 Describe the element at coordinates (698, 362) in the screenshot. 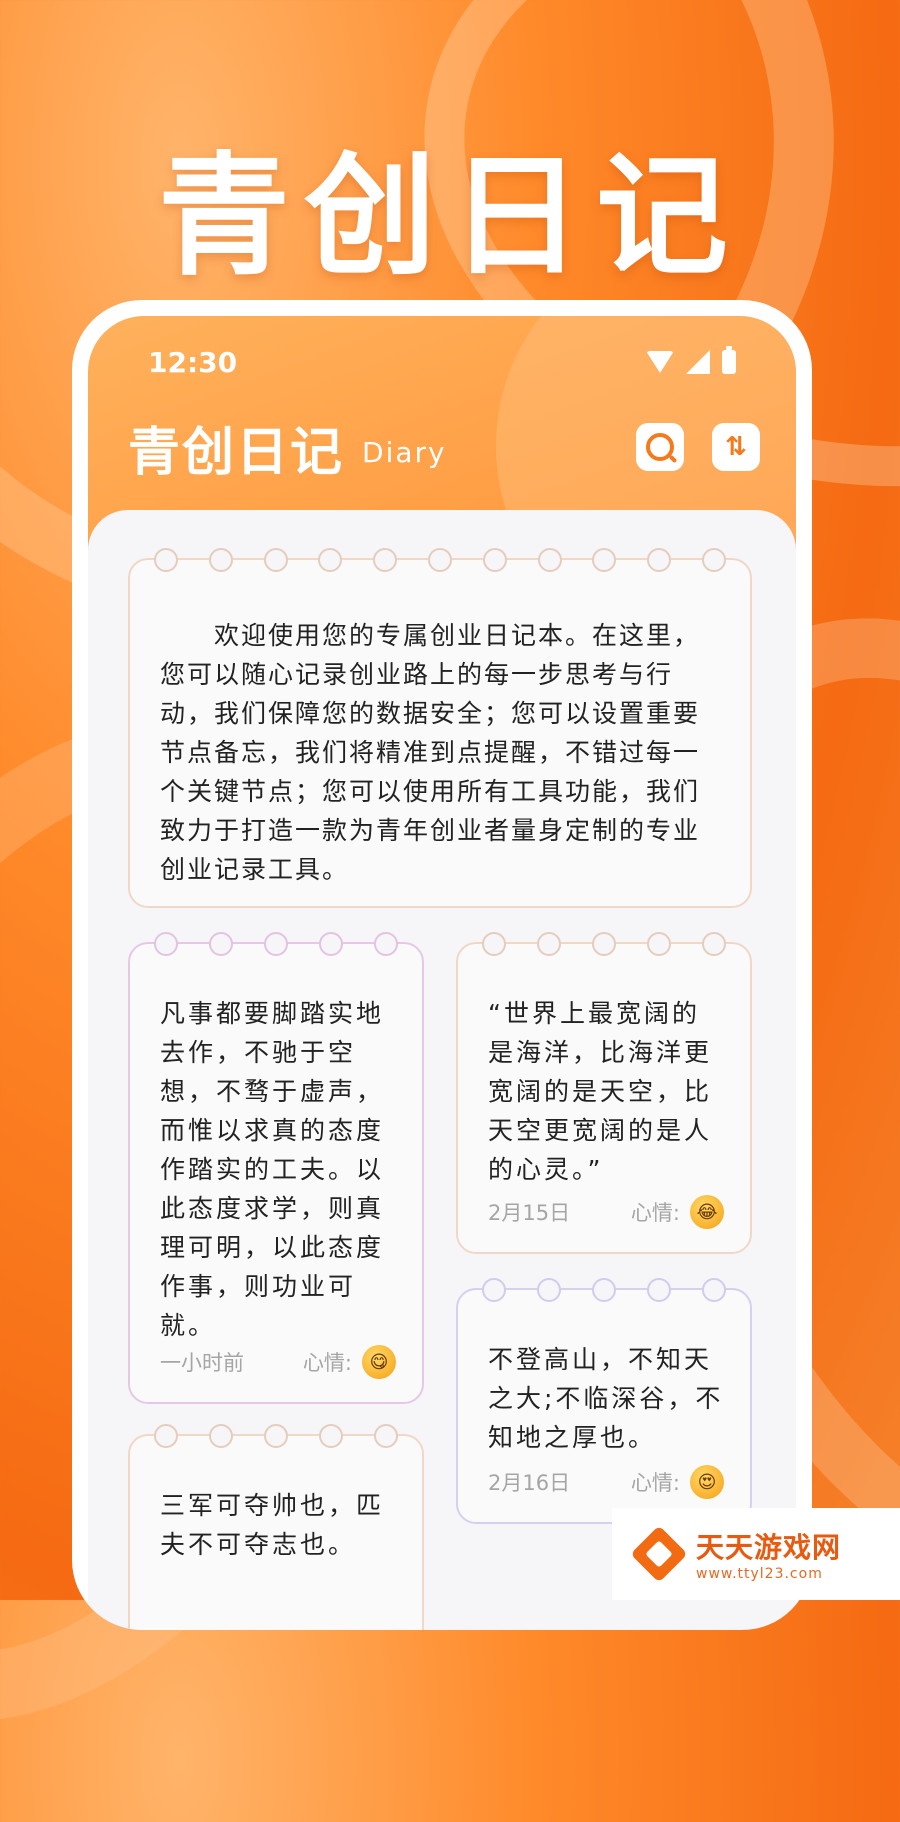

I see `signal-icon` at that location.